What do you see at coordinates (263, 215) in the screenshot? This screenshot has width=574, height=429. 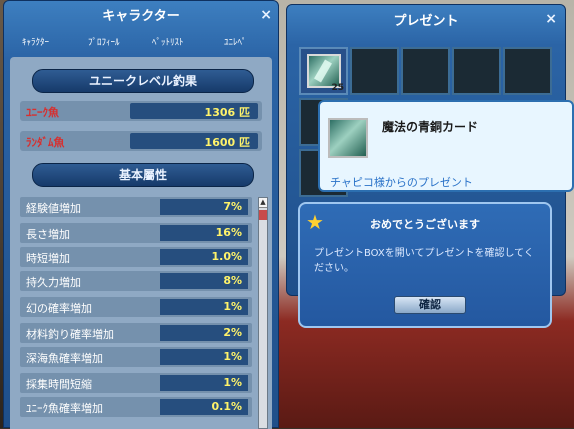 I see `scroll-thumb` at bounding box center [263, 215].